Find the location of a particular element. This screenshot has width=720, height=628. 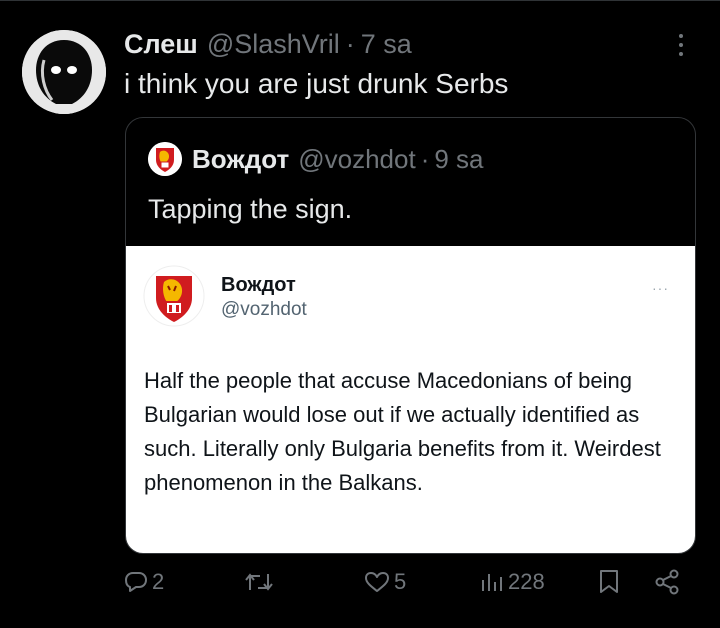

retweet-icon is located at coordinates (259, 582).